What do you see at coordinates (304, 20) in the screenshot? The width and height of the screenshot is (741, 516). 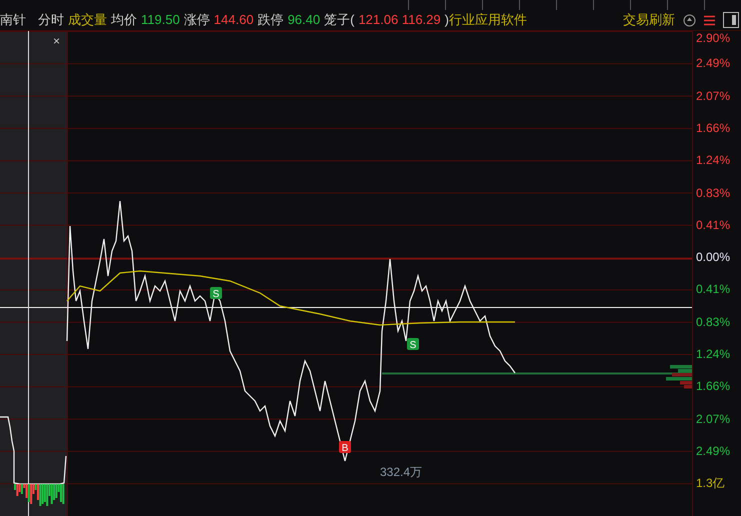 I see `header-value: 96.40` at bounding box center [304, 20].